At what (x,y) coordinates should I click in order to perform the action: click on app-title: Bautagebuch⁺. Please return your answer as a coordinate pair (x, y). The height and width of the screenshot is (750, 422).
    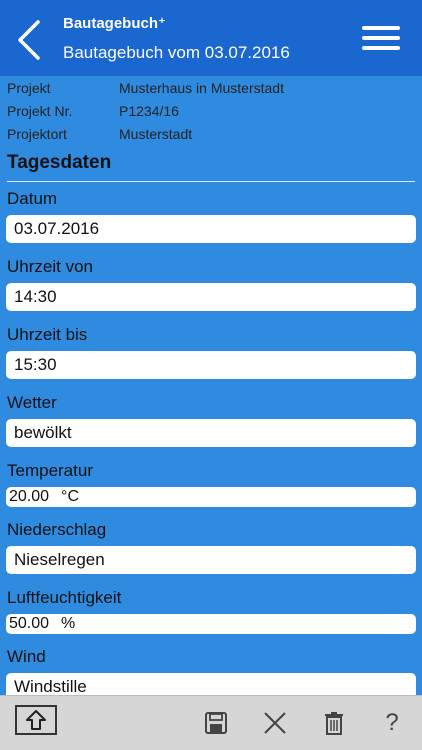
    Looking at the image, I should click on (114, 23).